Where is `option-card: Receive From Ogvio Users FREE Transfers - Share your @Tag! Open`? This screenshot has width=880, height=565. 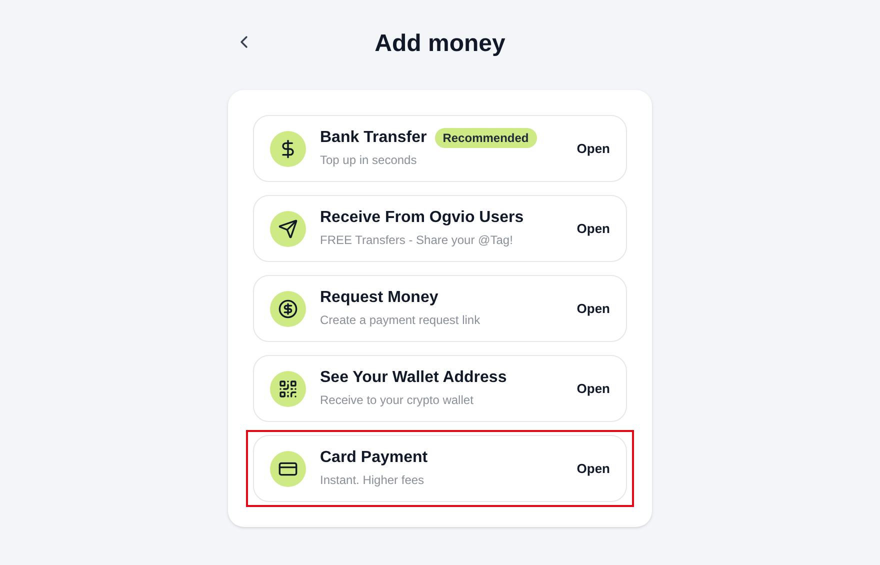 option-card: Receive From Ogvio Users FREE Transfers - Share your @Tag! Open is located at coordinates (440, 228).